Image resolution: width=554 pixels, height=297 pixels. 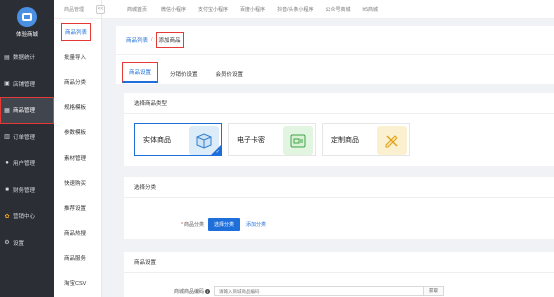 I want to click on category-label-text: 商品分类, so click(x=193, y=224).